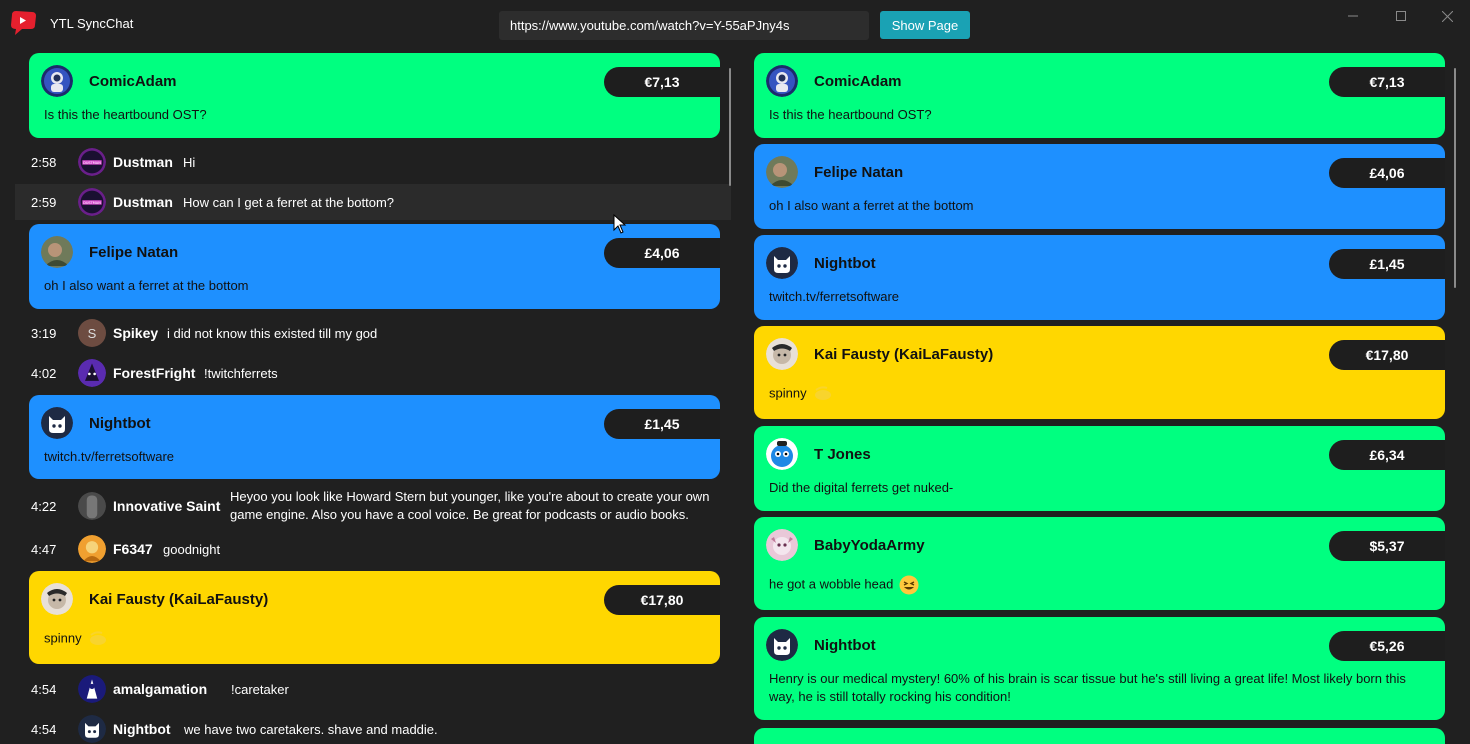 The height and width of the screenshot is (744, 1470). What do you see at coordinates (373, 162) in the screenshot?
I see `chat-line: 2:58 Dustman Hi` at bounding box center [373, 162].